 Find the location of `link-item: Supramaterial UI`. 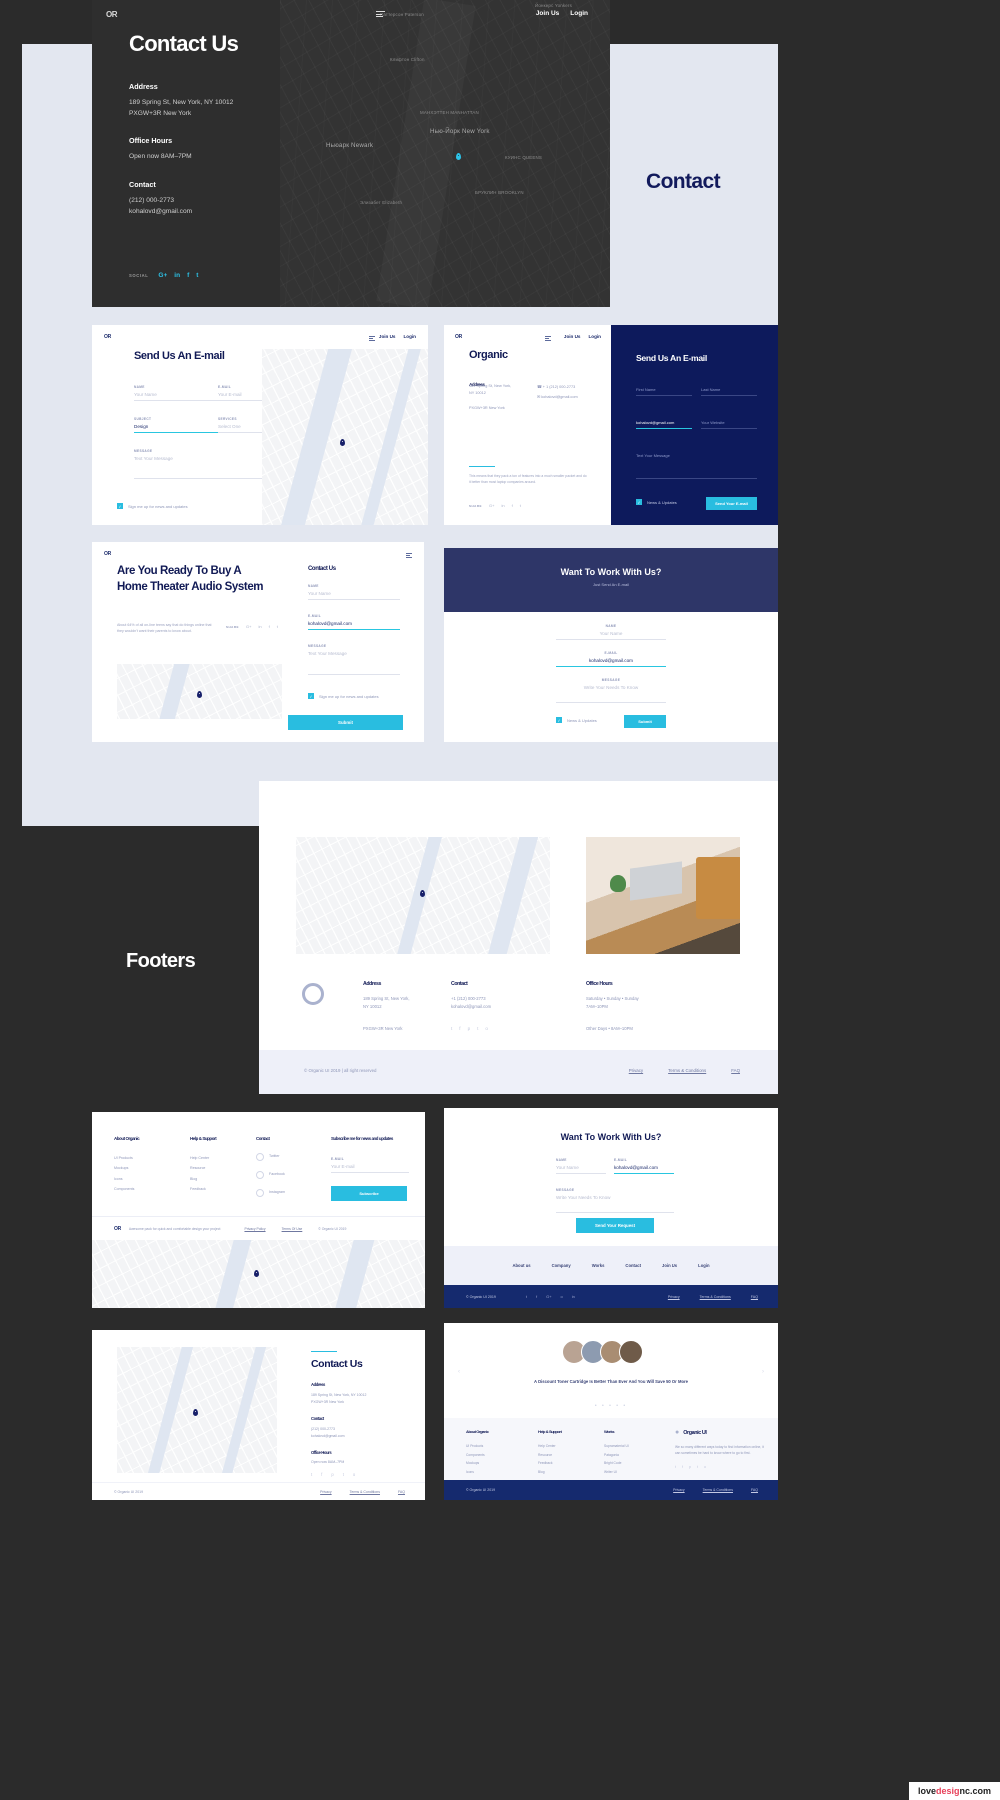

link-item: Supramaterial UI is located at coordinates (616, 1446).